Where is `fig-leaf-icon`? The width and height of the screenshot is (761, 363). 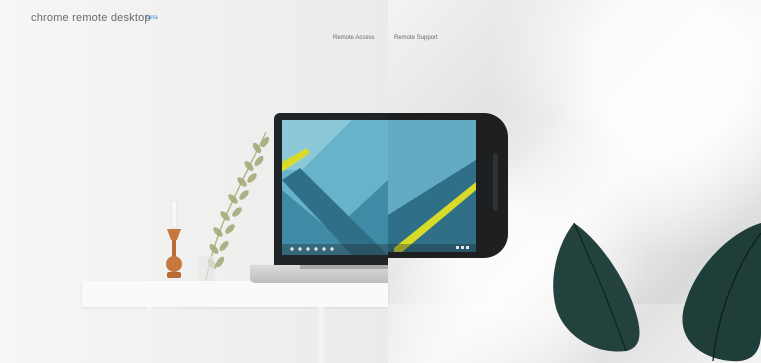 fig-leaf-icon is located at coordinates (657, 292).